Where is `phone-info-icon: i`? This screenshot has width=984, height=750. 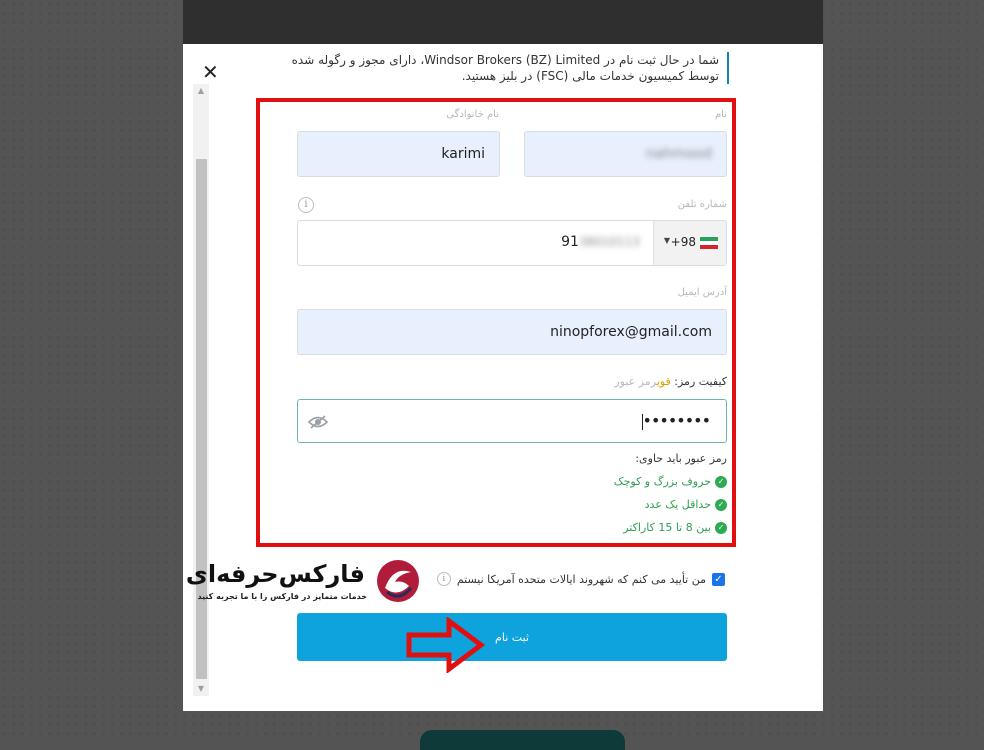
phone-info-icon: i is located at coordinates (306, 205).